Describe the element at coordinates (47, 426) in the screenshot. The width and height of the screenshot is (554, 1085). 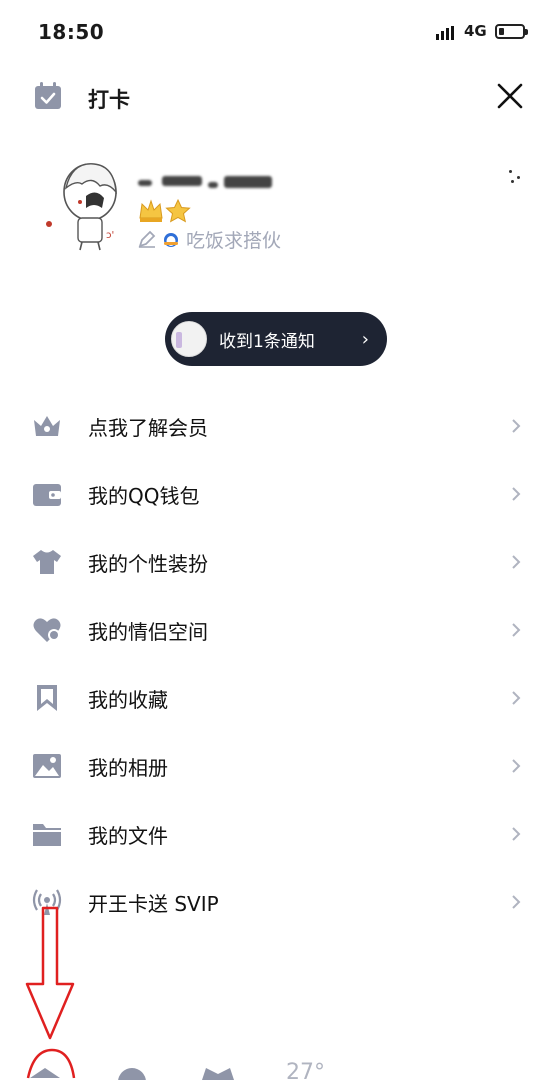
I see `vip-crown-icon` at that location.